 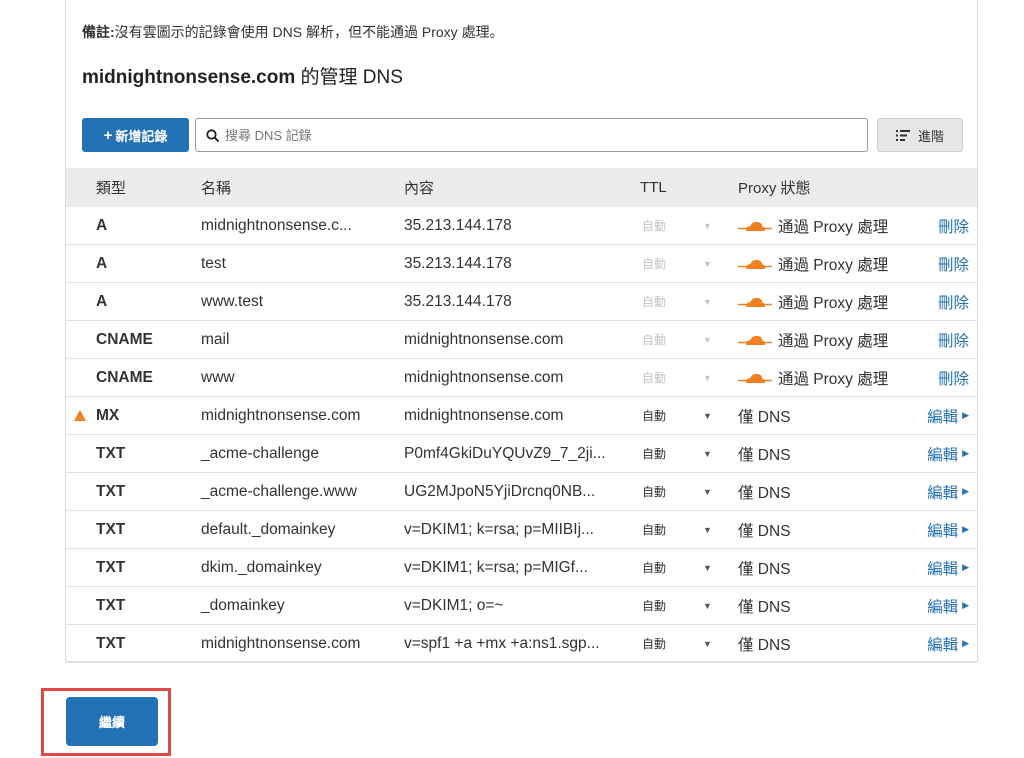 What do you see at coordinates (521, 606) in the screenshot?
I see `table-row: TXT _domainkey v=DKIM1; o=~ 自動 ▼ 僅 DNS 編輯 ▶` at bounding box center [521, 606].